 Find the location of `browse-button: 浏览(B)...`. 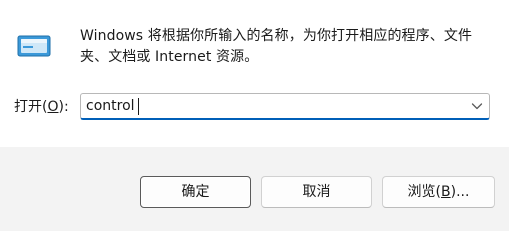

browse-button: 浏览(B)... is located at coordinates (438, 192).